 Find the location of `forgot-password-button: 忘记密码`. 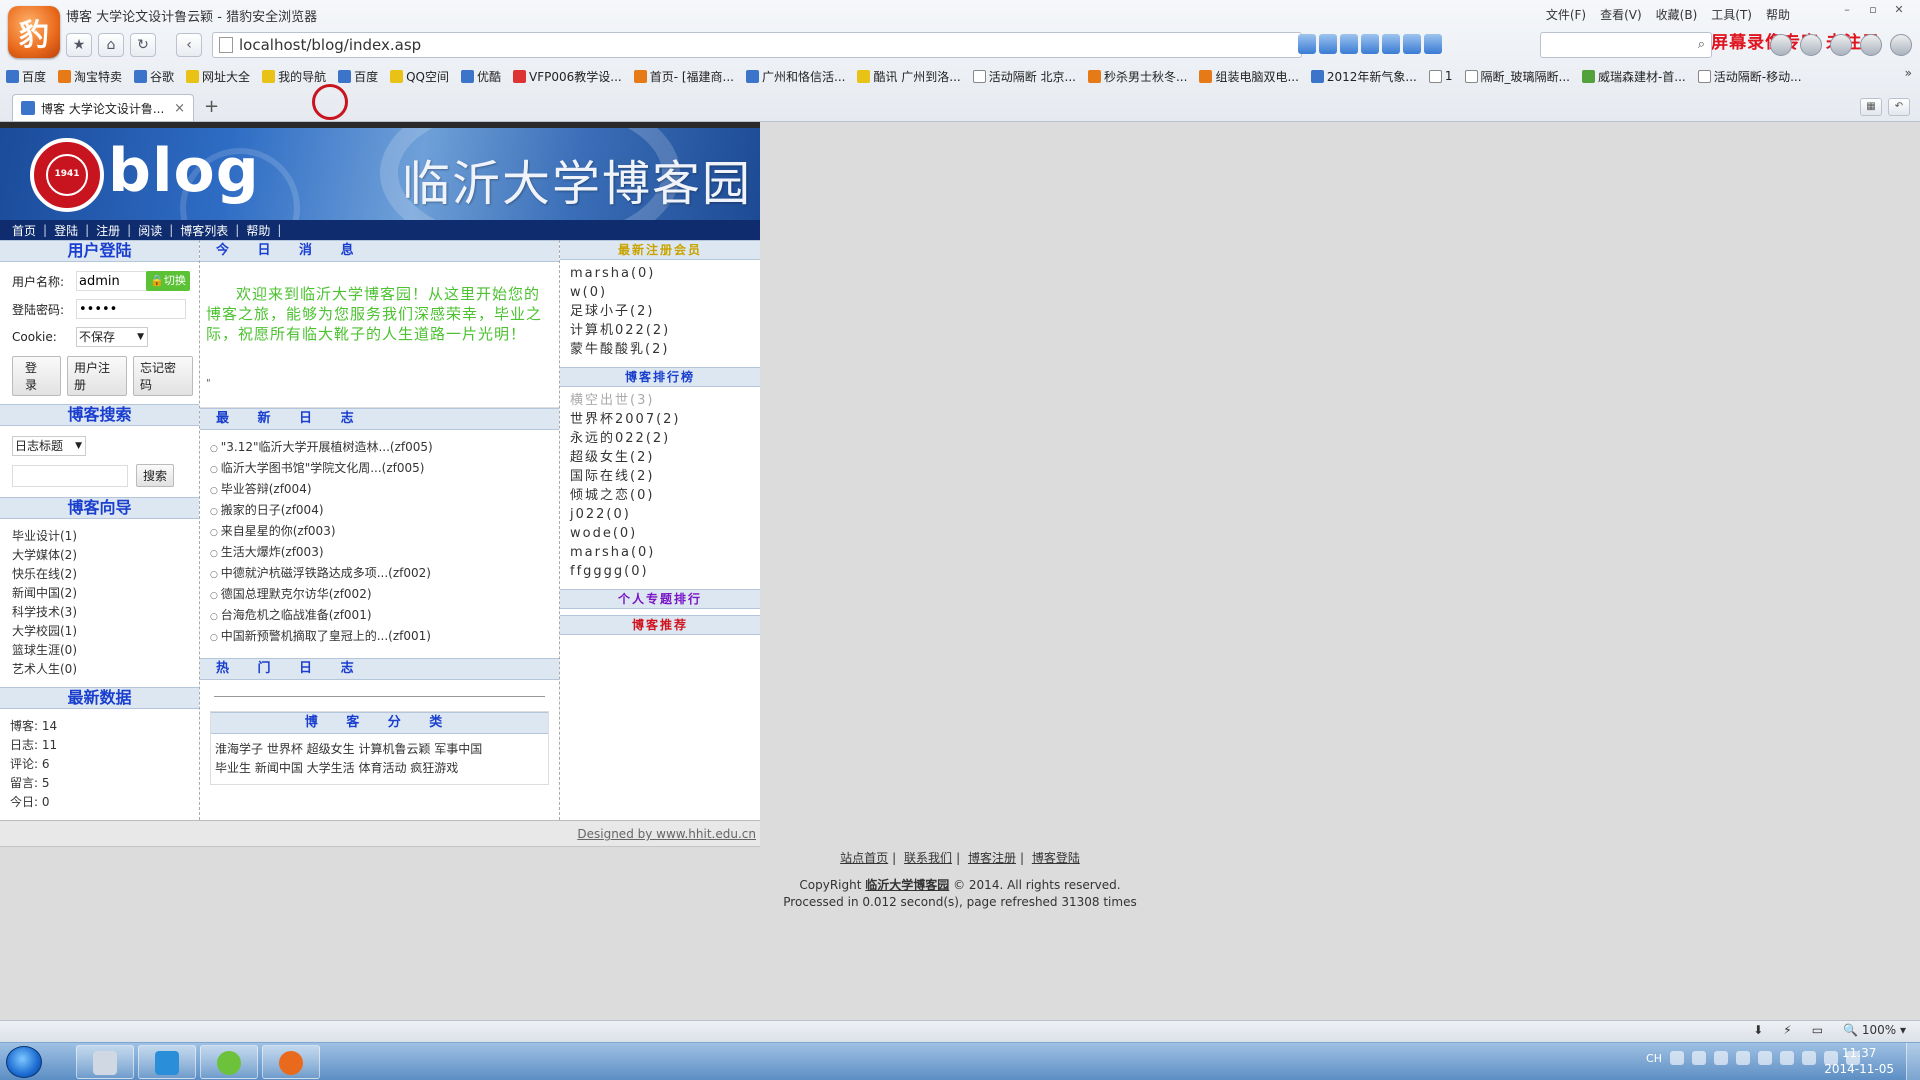

forgot-password-button: 忘记密码 is located at coordinates (163, 376).